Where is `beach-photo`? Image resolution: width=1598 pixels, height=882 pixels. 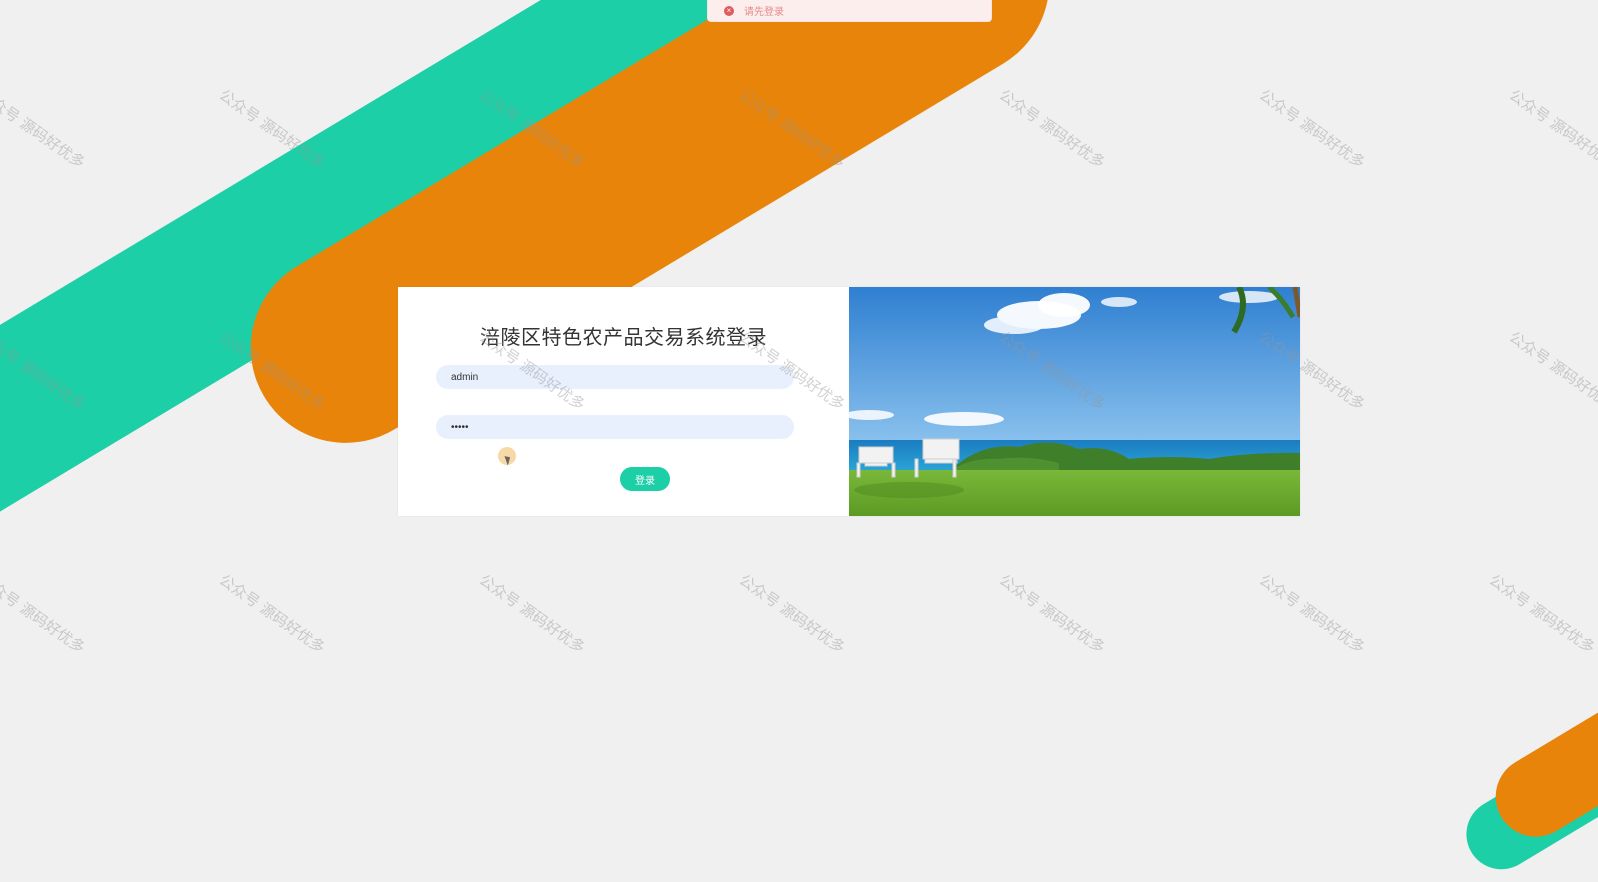
beach-photo is located at coordinates (1074, 401).